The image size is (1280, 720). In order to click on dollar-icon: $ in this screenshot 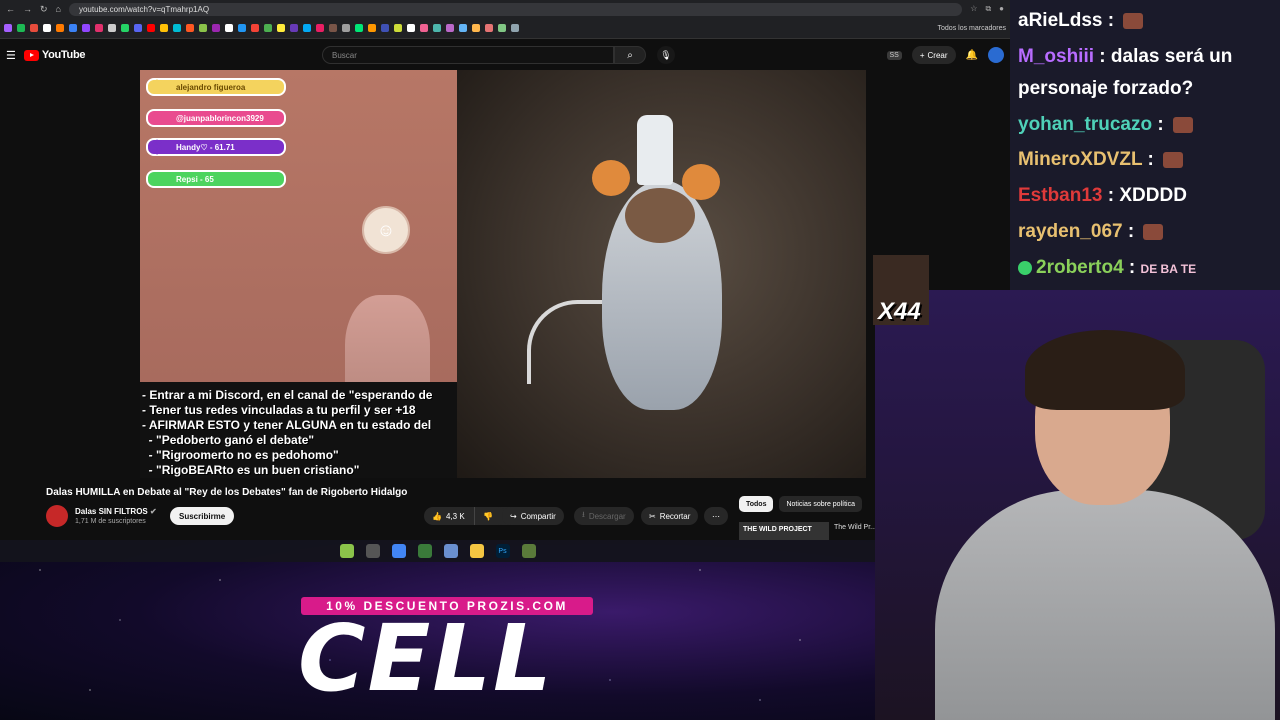, I will do `click(156, 146)`.